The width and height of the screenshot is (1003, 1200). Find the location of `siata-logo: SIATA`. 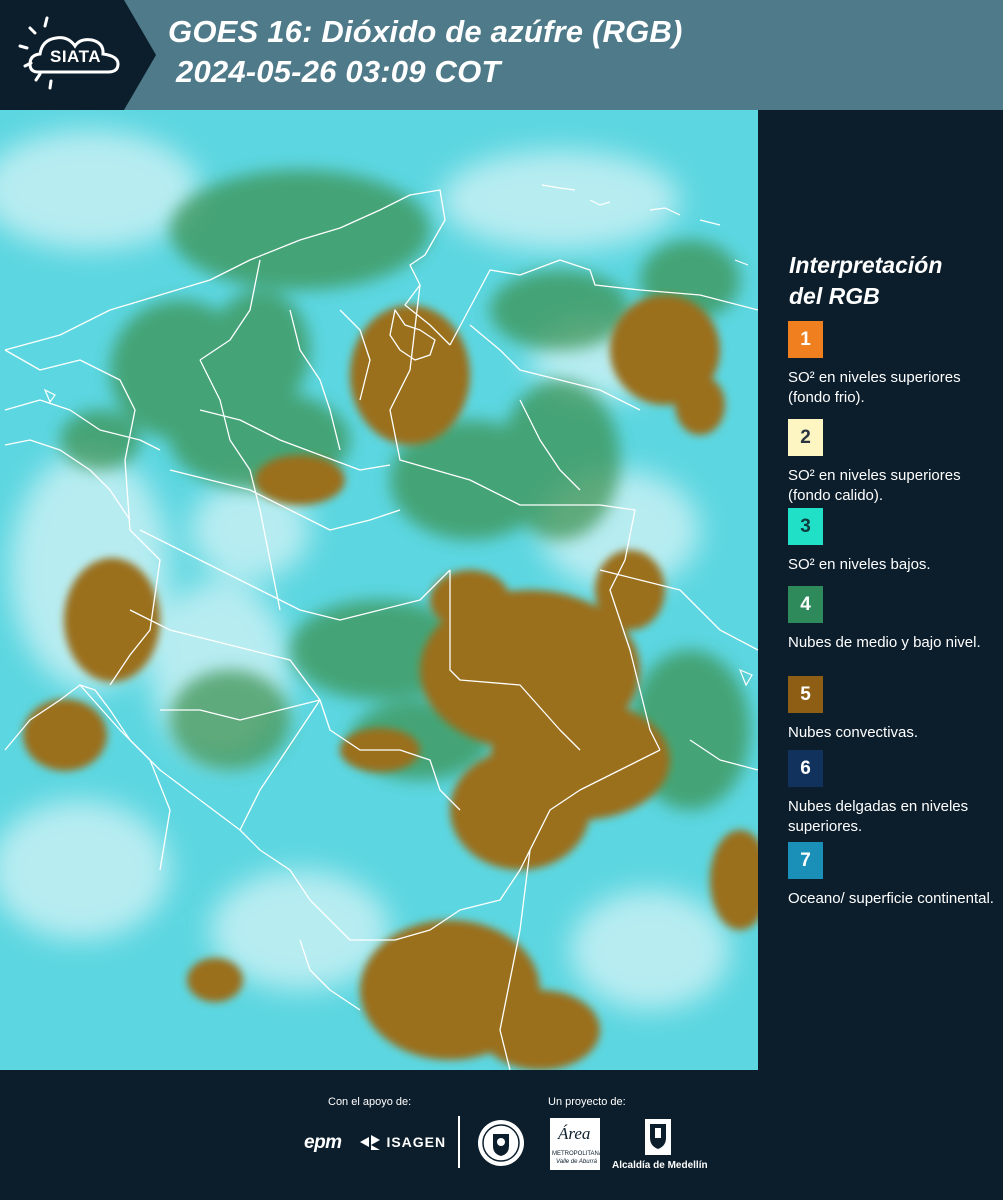

siata-logo: SIATA is located at coordinates (80, 55).